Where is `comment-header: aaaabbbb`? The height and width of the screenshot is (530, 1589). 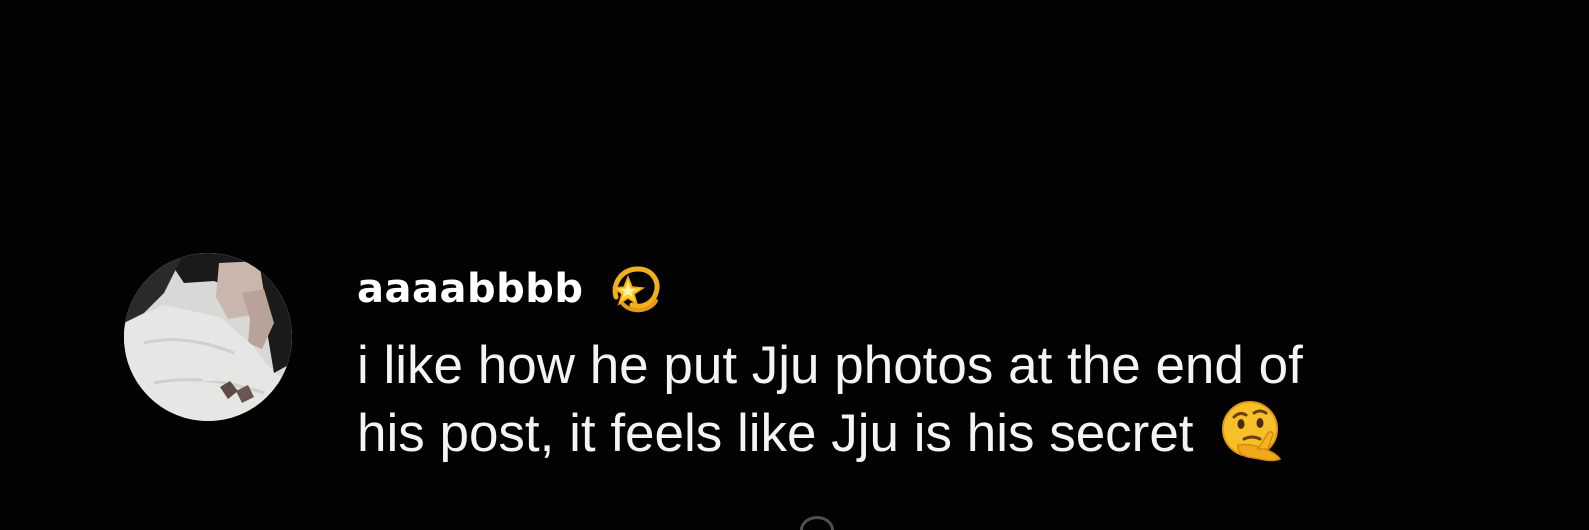 comment-header: aaaabbbb is located at coordinates (957, 289).